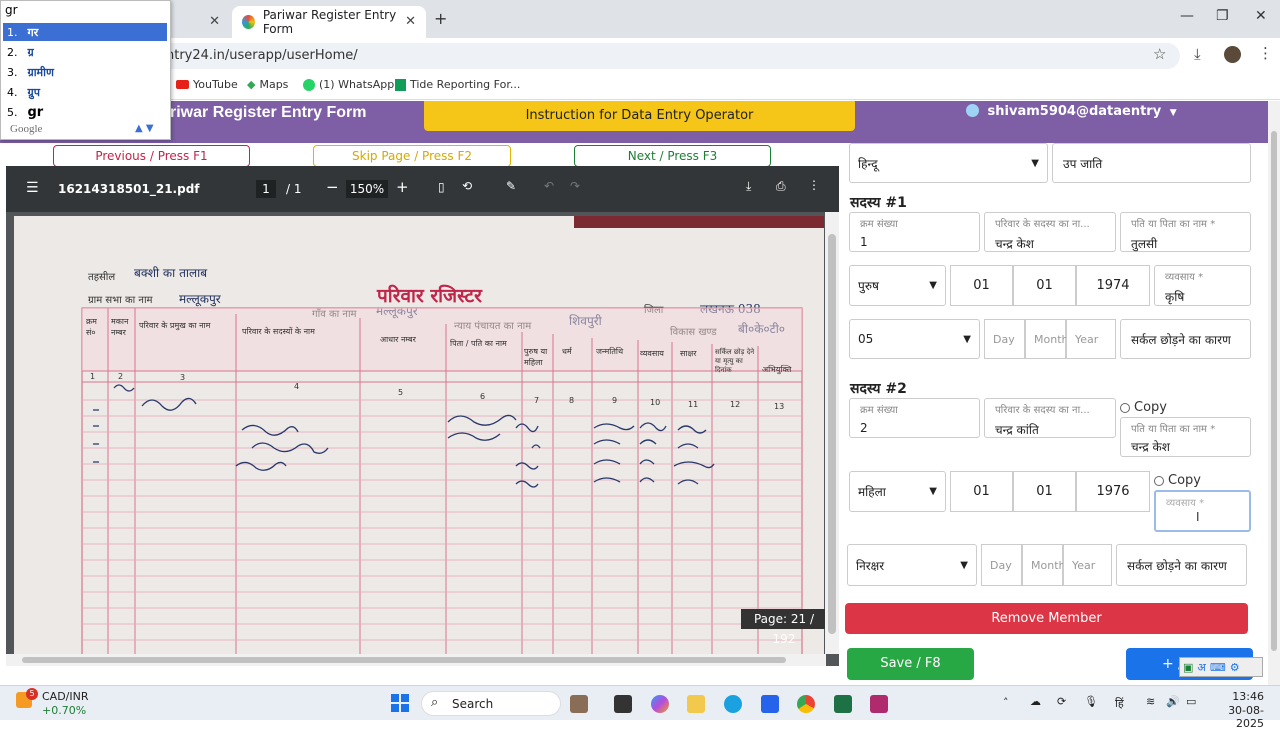 This screenshot has width=1280, height=730. I want to click on copy-occupation-radio: Copy, so click(1177, 480).